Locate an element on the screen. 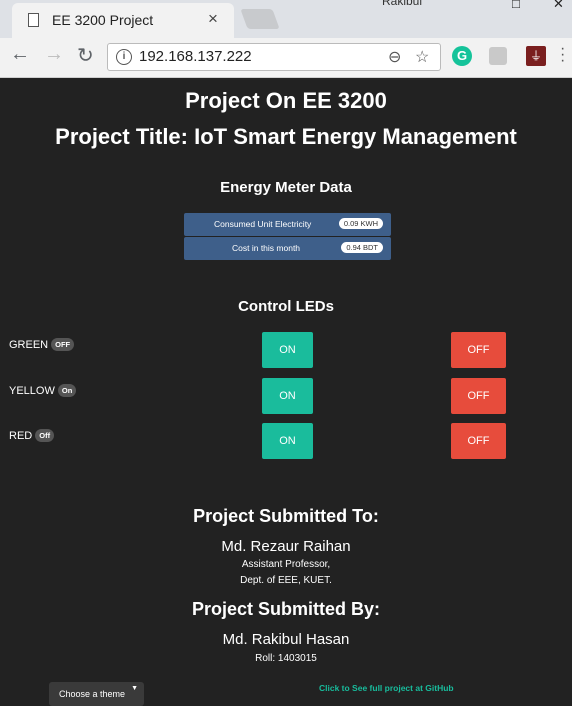  info-icon: i is located at coordinates (124, 57).